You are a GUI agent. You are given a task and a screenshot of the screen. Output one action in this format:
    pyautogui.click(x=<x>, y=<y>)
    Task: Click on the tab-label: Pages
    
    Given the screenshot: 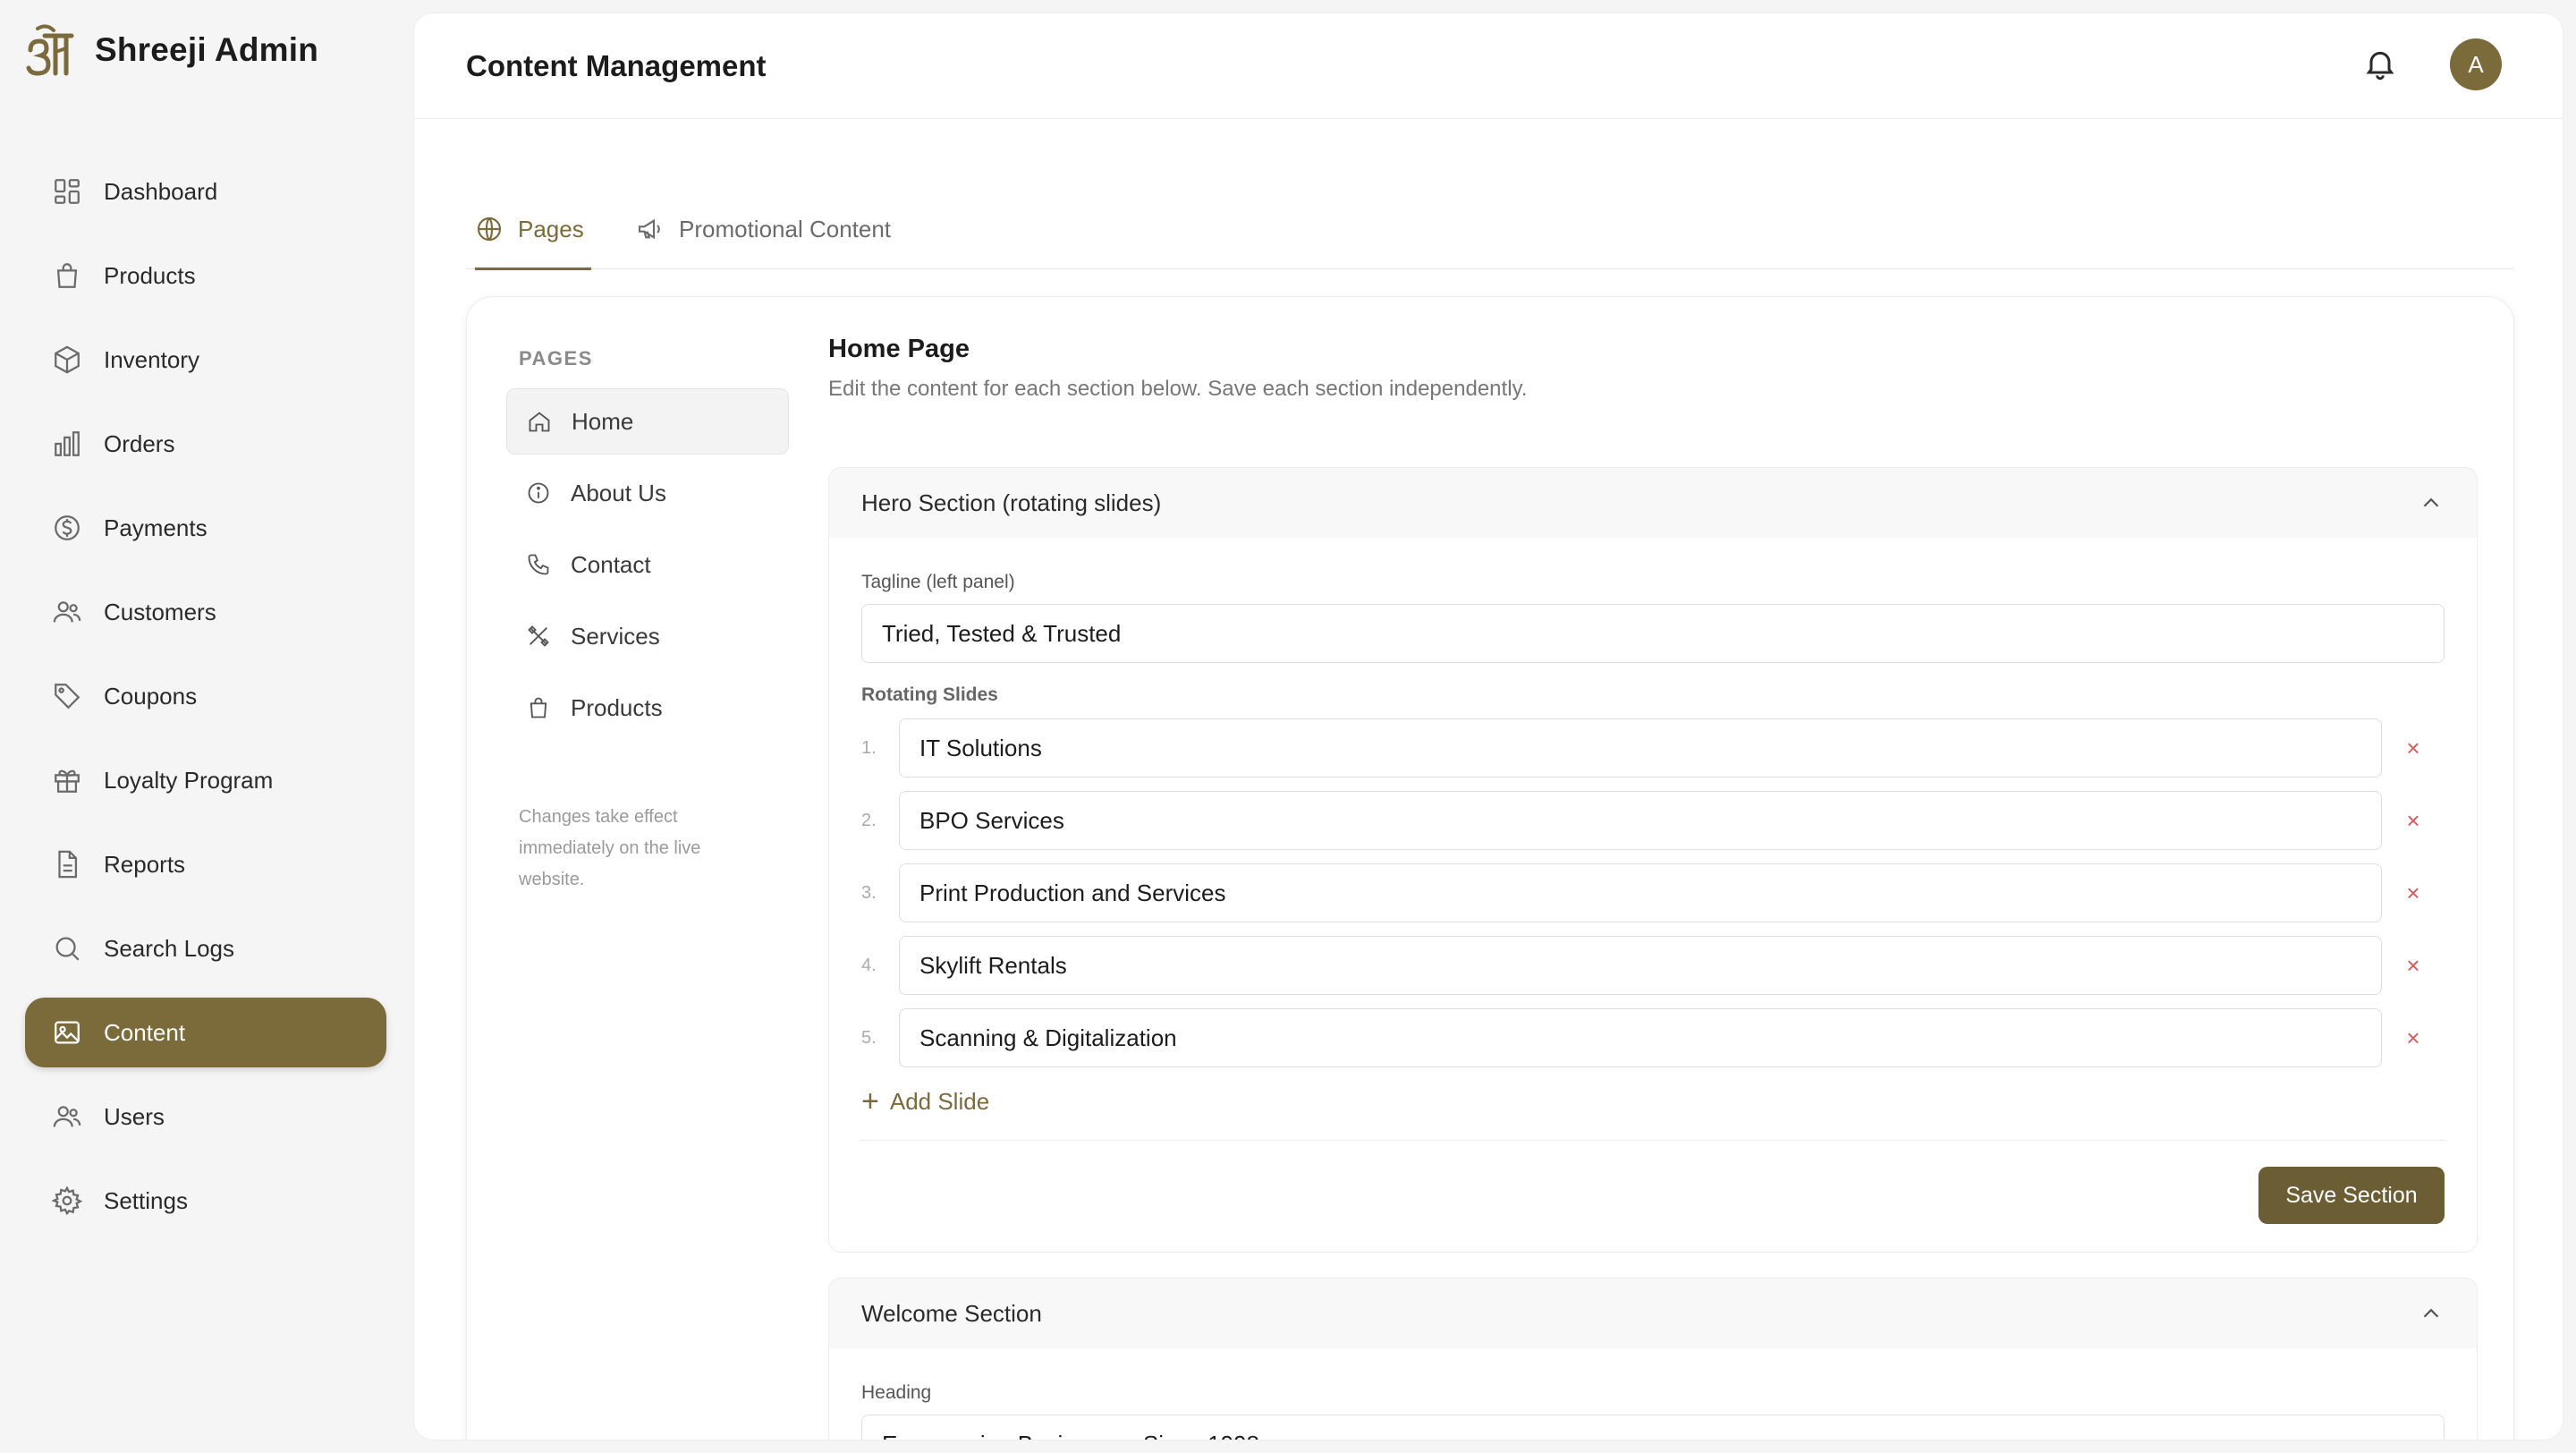 What is the action you would take?
    pyautogui.click(x=551, y=228)
    